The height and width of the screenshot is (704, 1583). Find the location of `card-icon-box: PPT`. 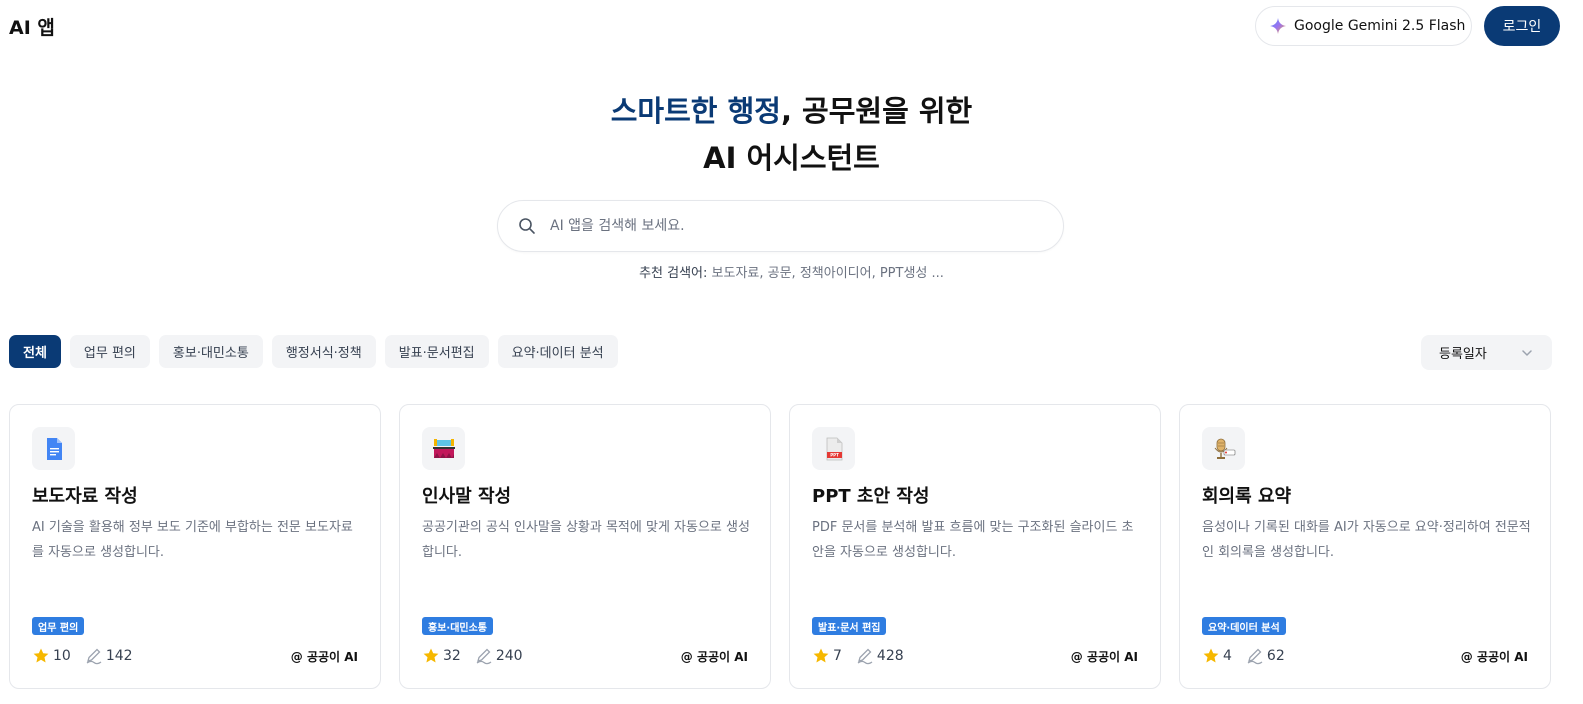

card-icon-box: PPT is located at coordinates (833, 448).